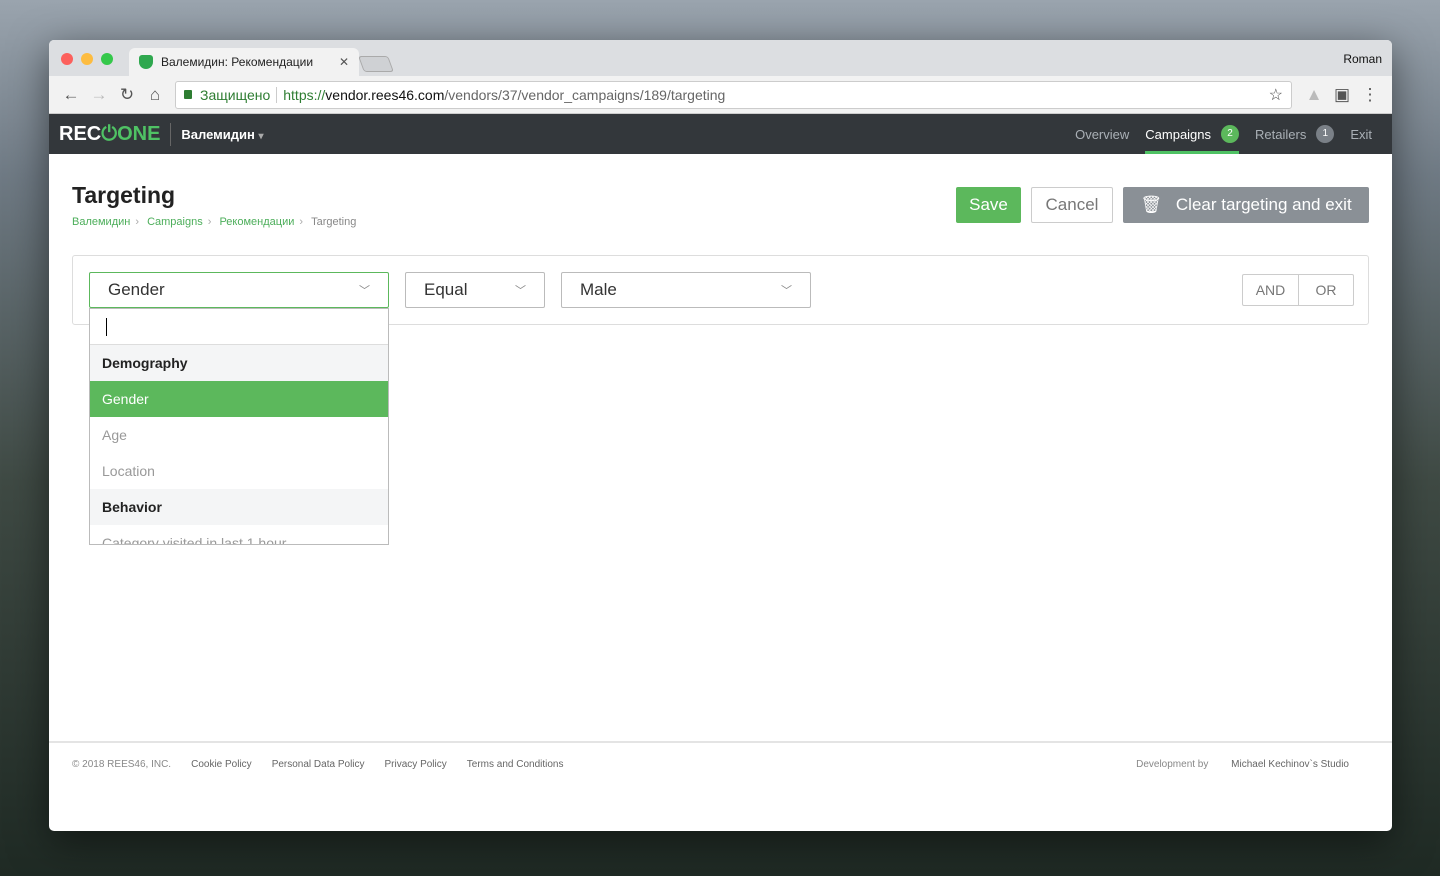 Image resolution: width=1440 pixels, height=876 pixels. I want to click on main-nav: Overview Campaigns 2 Retailers 1 Exit, so click(1215, 134).